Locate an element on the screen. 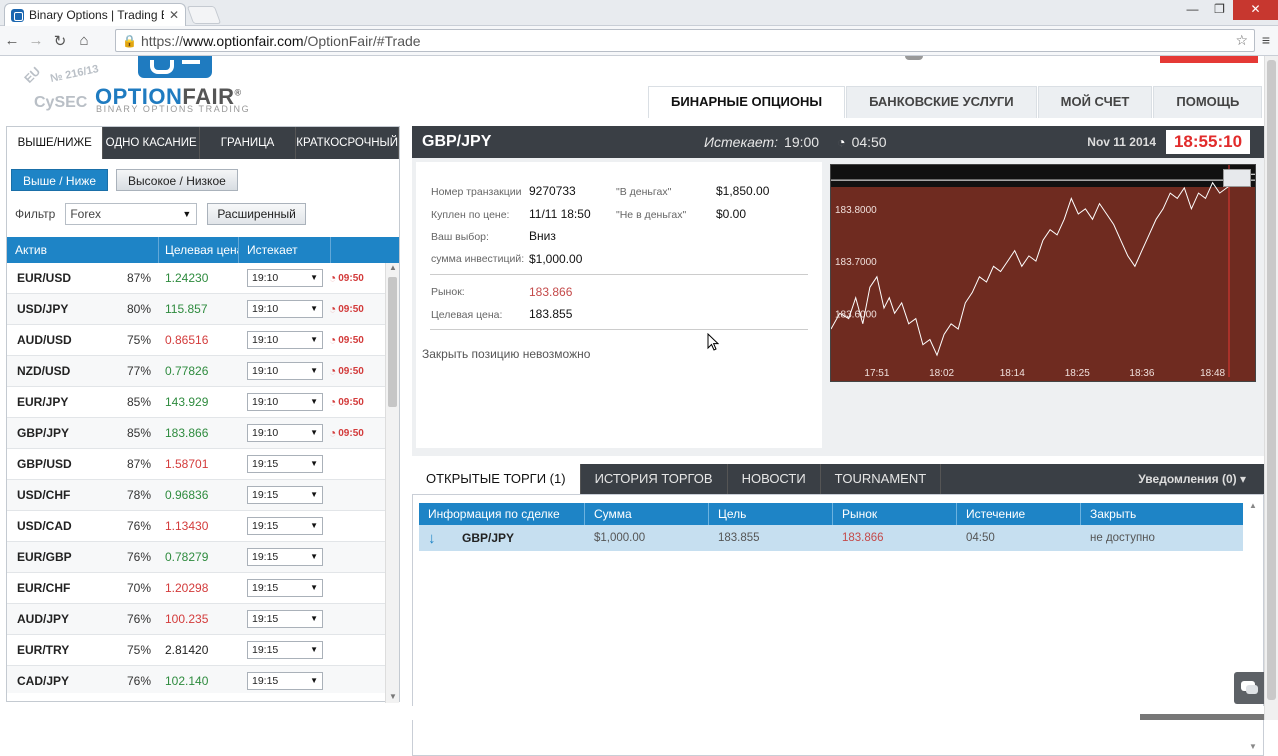  tab-news: НОВОСТИ is located at coordinates (774, 479).